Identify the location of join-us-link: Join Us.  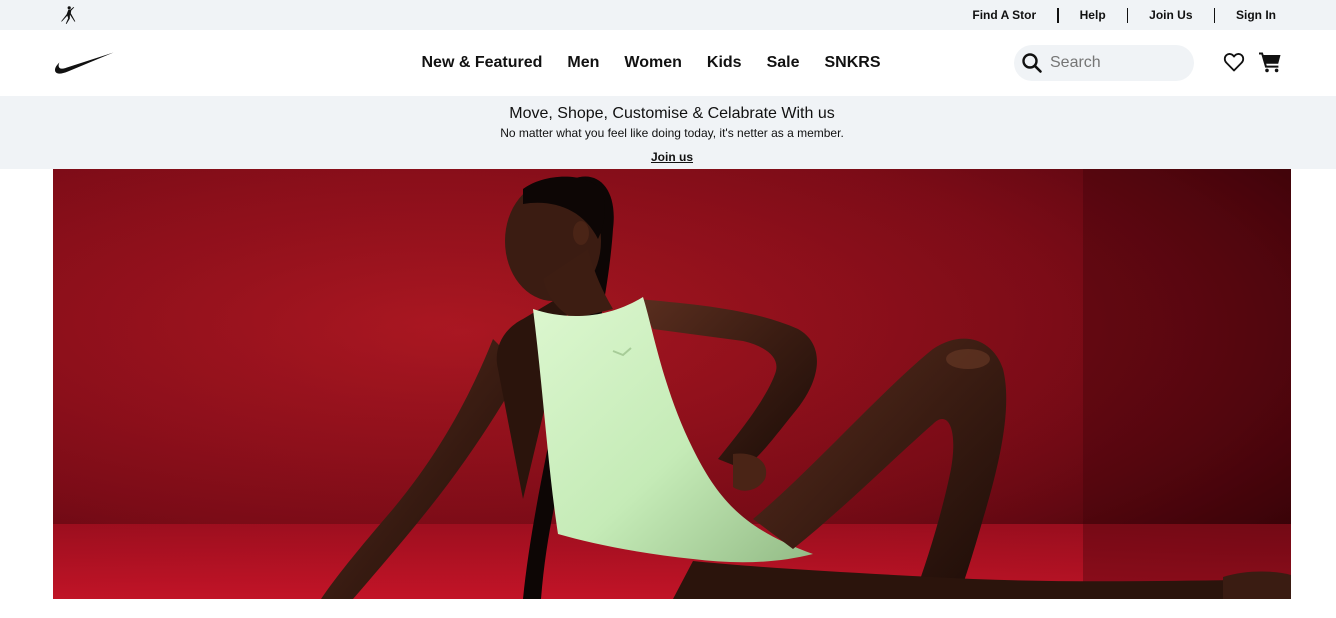
(1170, 15).